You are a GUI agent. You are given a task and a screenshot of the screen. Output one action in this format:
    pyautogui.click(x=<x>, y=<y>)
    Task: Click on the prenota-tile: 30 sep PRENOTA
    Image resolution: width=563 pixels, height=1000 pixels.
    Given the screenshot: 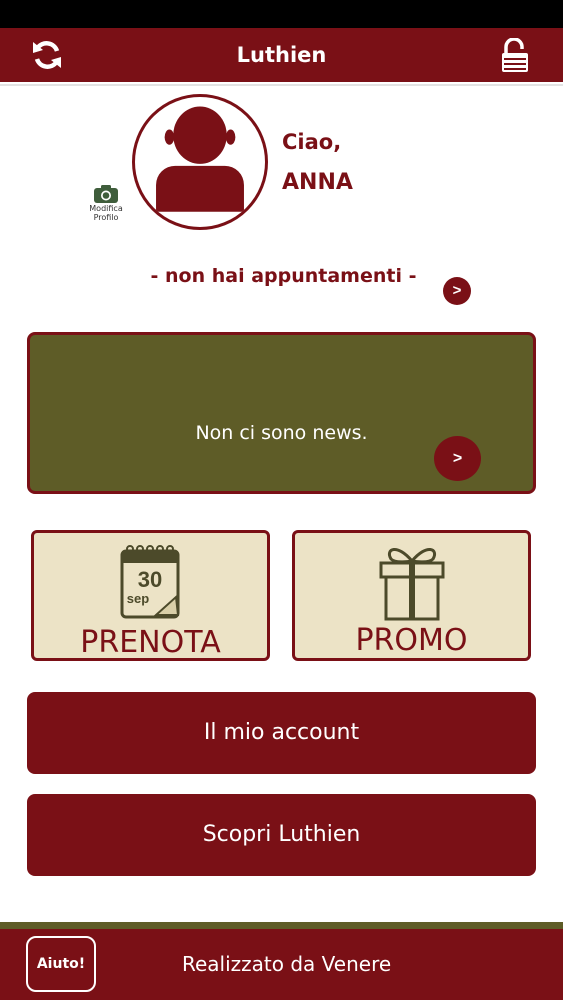 What is the action you would take?
    pyautogui.click(x=150, y=595)
    